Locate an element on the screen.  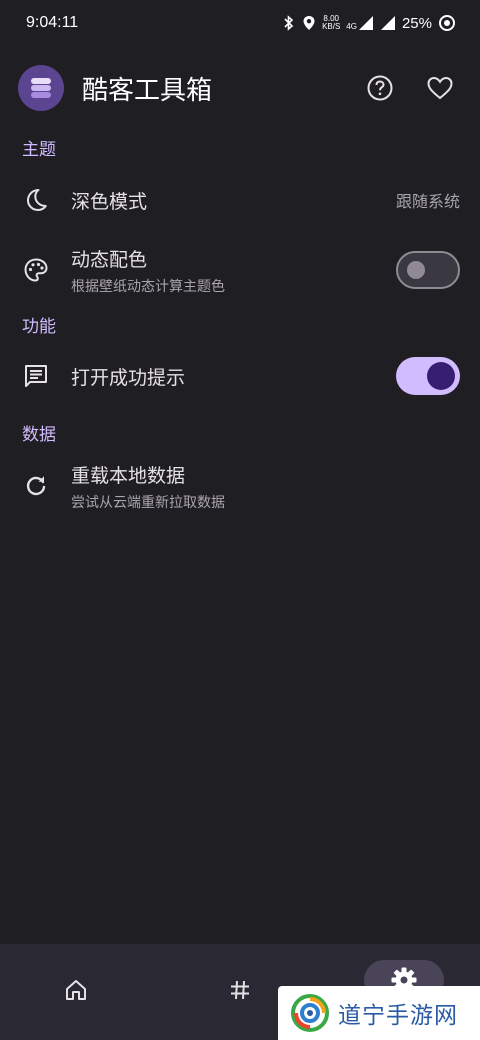
nav-item-tools is located at coordinates (240, 990).